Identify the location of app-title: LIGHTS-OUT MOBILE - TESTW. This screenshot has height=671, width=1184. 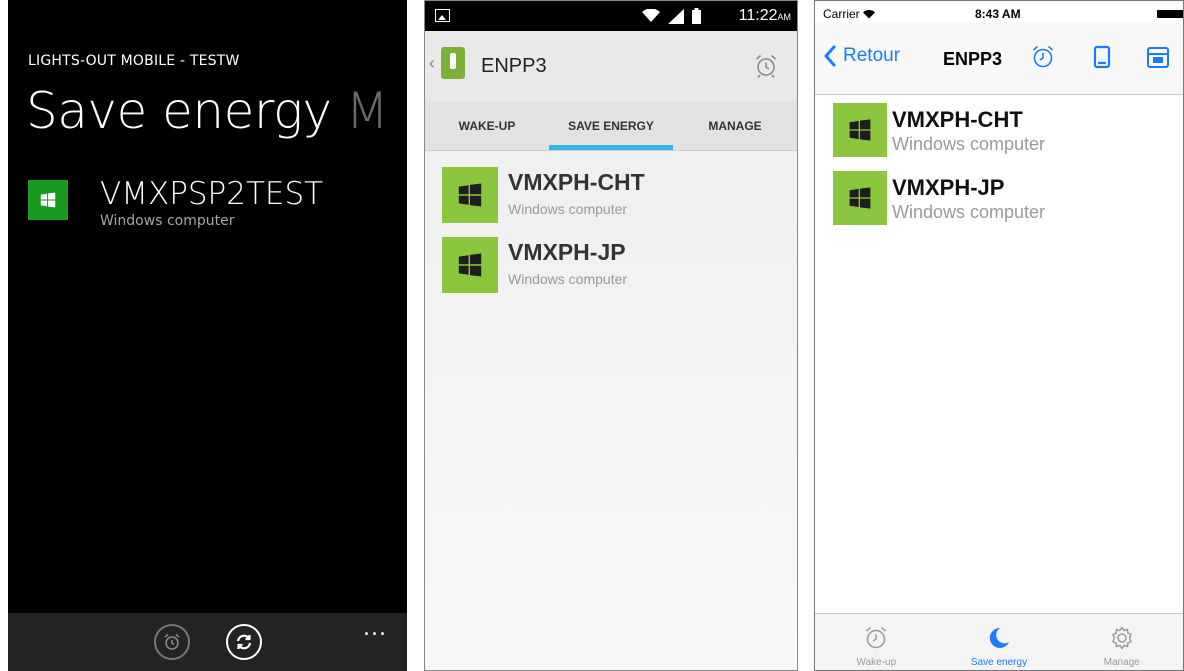
(134, 61).